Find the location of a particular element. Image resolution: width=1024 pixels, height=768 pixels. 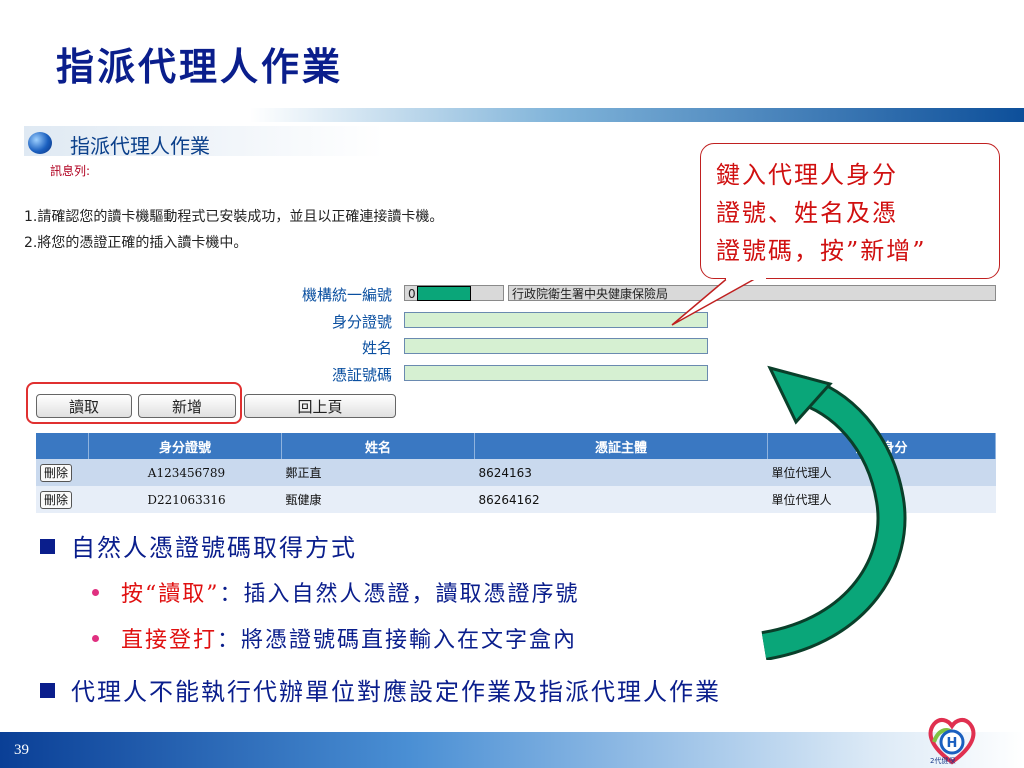

footer-bar is located at coordinates (512, 750).